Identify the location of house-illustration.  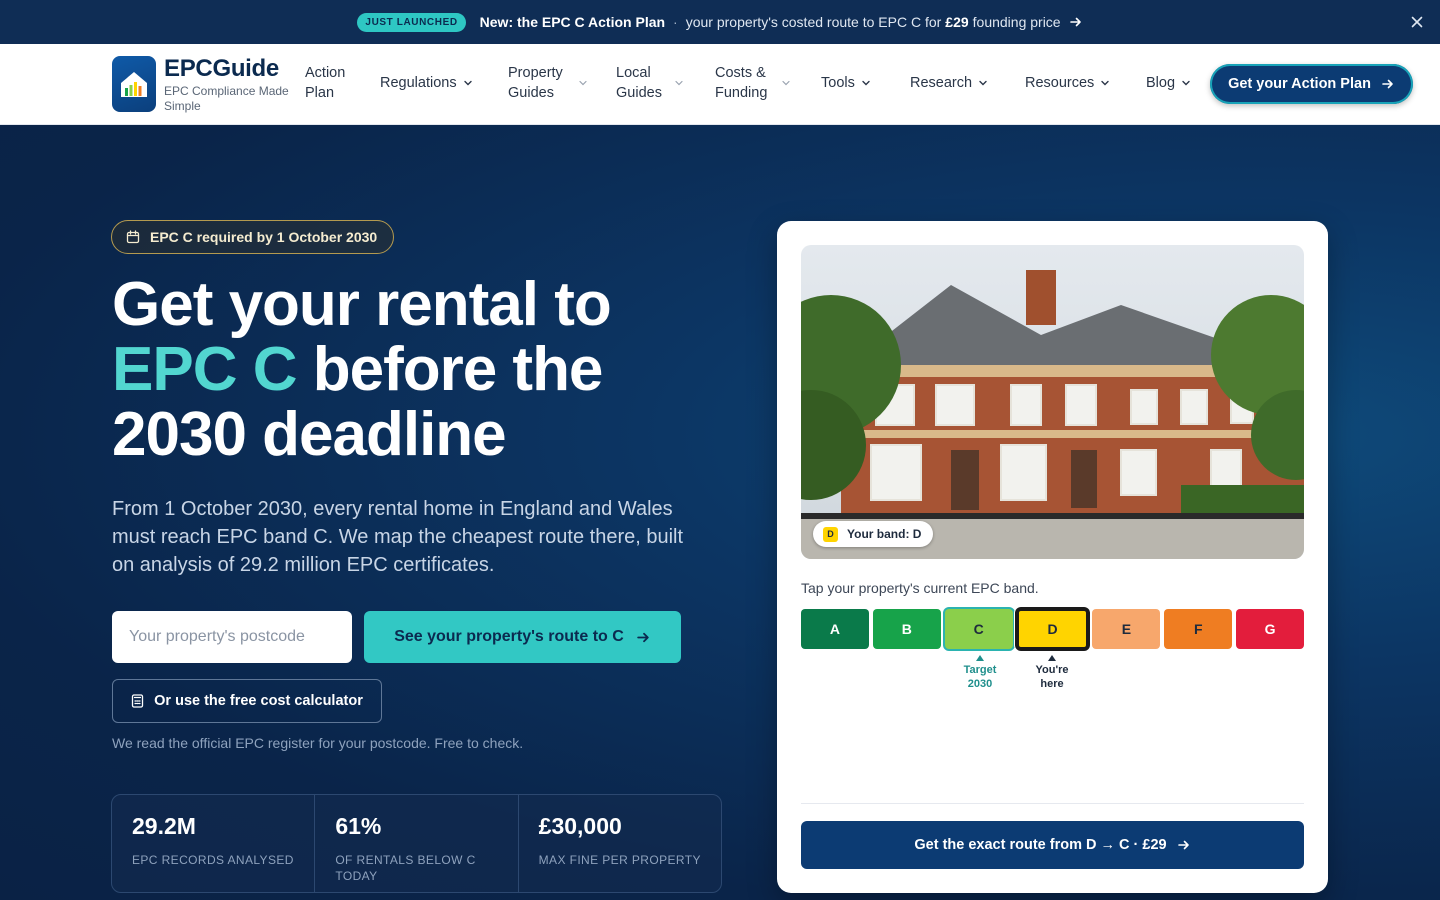
(1052, 402).